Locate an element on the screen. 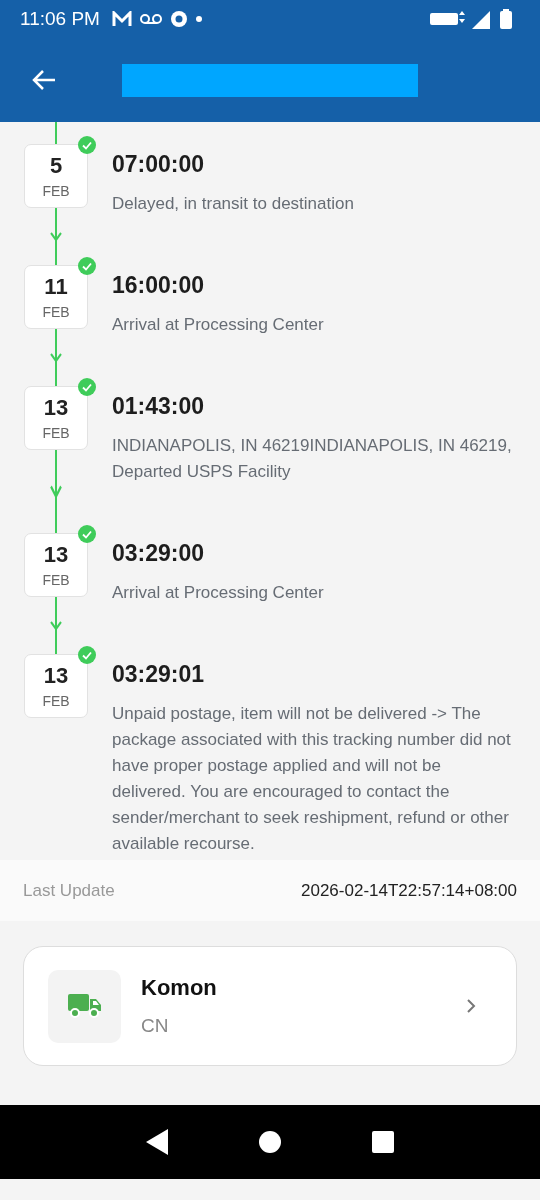 The image size is (540, 1200). truck-icon is located at coordinates (84, 1006).